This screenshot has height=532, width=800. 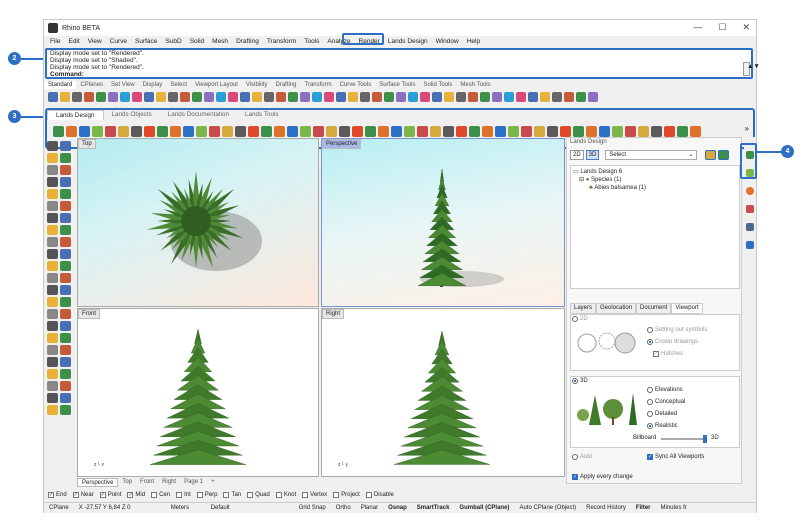 What do you see at coordinates (668, 354) in the screenshot?
I see `option-hatches: ✓ Hatches` at bounding box center [668, 354].